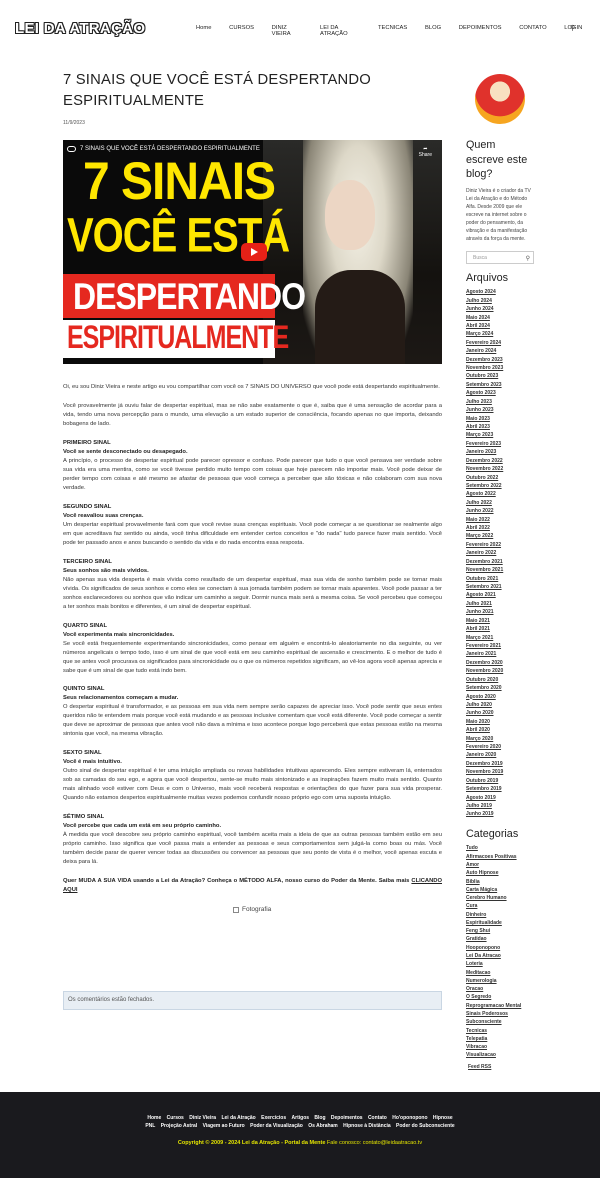 The width and height of the screenshot is (600, 1178). What do you see at coordinates (500, 612) in the screenshot?
I see `archive-link: Junho 2021` at bounding box center [500, 612].